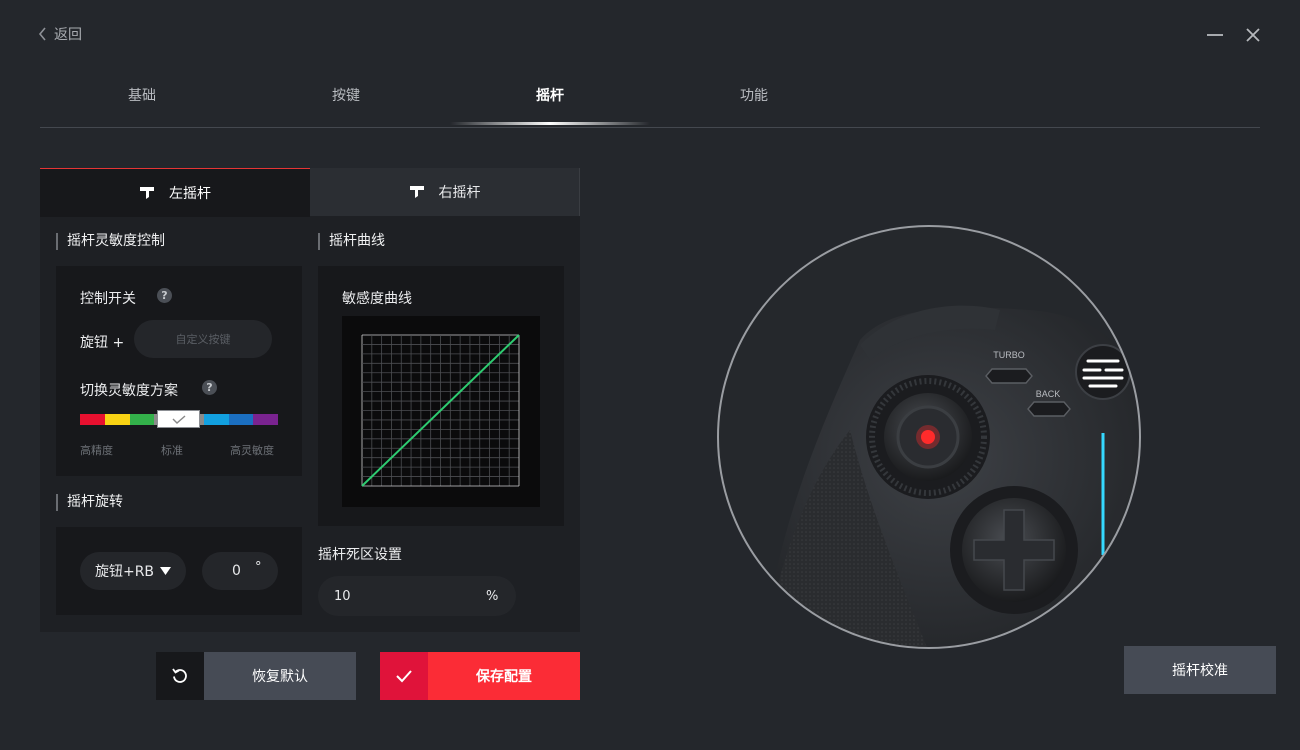 The image size is (1300, 750). What do you see at coordinates (459, 193) in the screenshot?
I see `right-stick-label: 右摇杆` at bounding box center [459, 193].